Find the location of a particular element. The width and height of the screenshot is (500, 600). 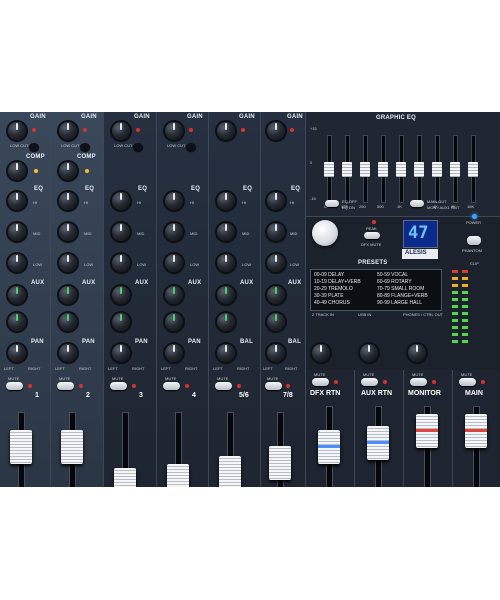

low-cut-label: LOW CUT is located at coordinates (19, 145).